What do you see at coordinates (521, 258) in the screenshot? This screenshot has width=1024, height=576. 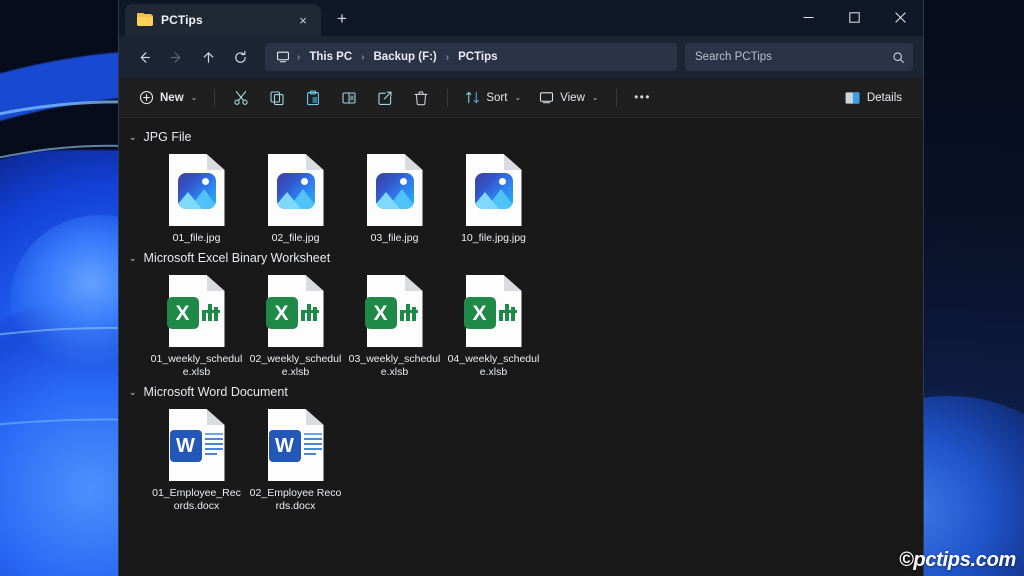 I see `group-header: ⌄ Microsoft Excel Binary Worksheet` at bounding box center [521, 258].